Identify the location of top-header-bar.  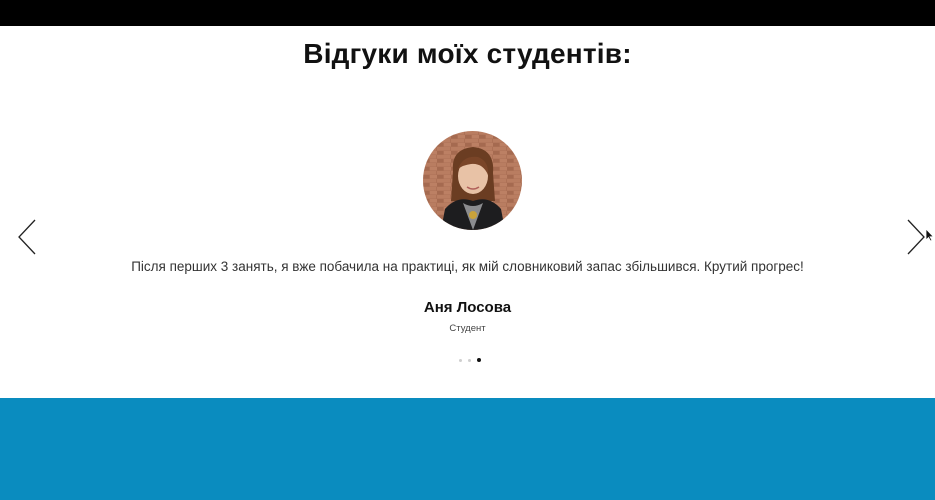
(467, 13).